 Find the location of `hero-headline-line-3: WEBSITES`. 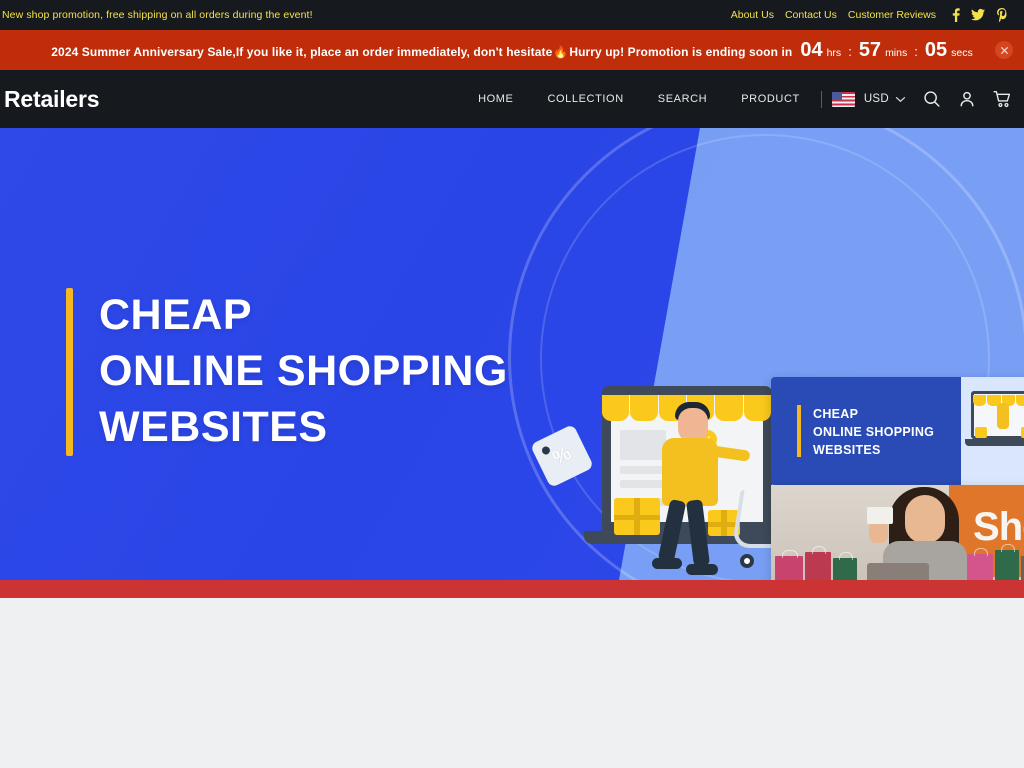

hero-headline-line-3: WEBSITES is located at coordinates (213, 426).